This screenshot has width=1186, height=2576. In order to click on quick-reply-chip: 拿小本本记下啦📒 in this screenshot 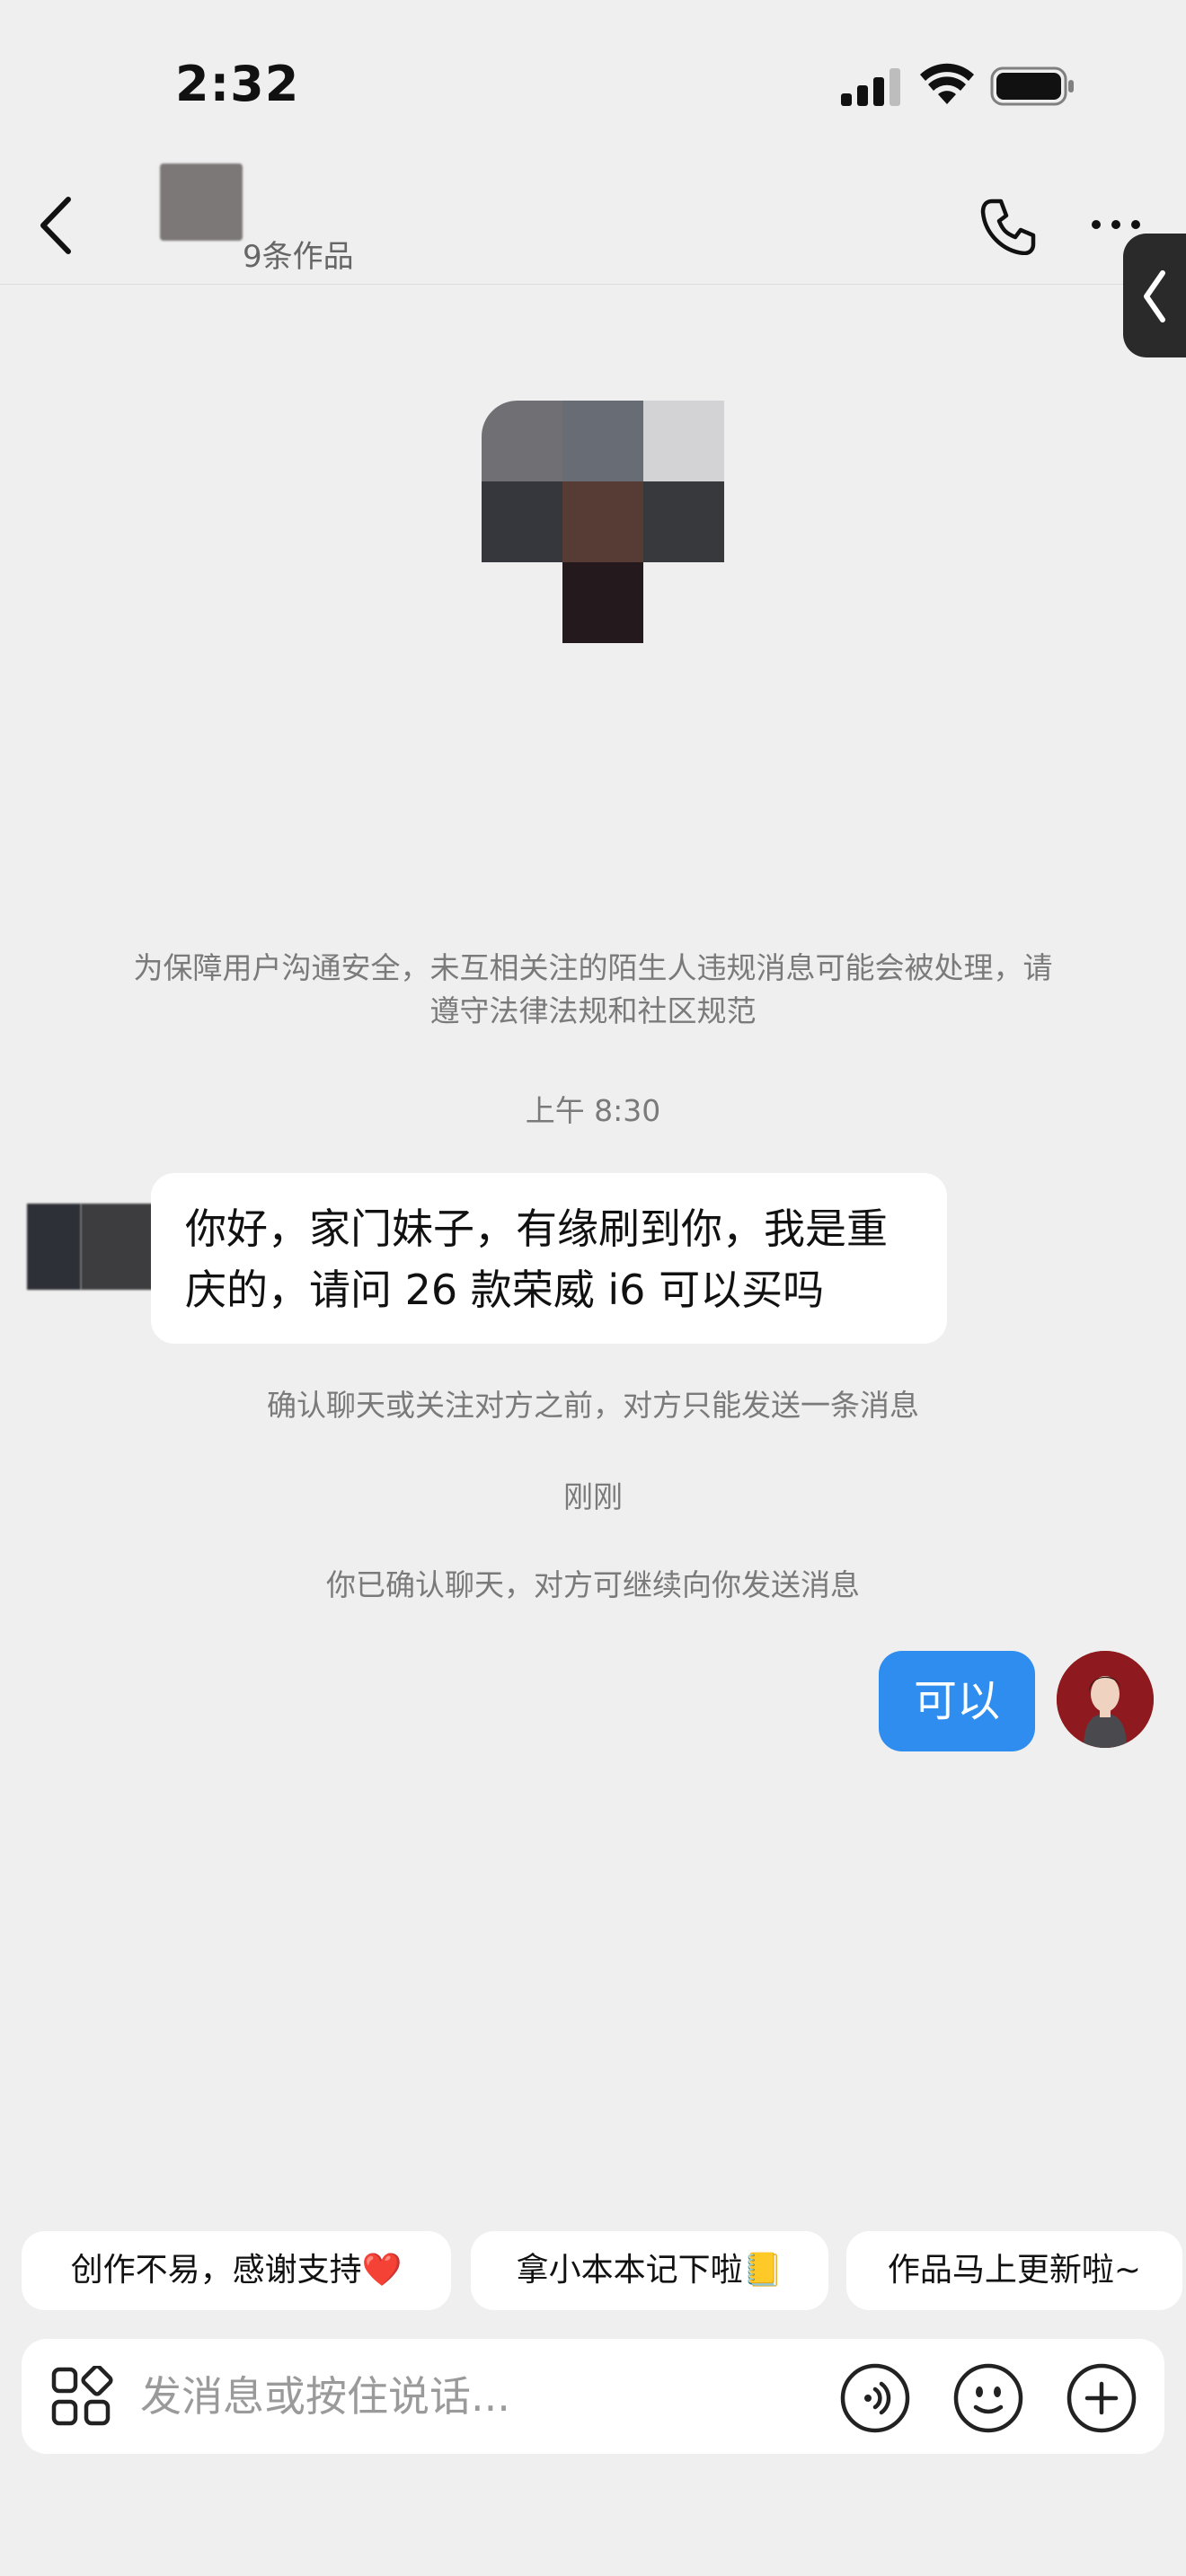, I will do `click(649, 2270)`.